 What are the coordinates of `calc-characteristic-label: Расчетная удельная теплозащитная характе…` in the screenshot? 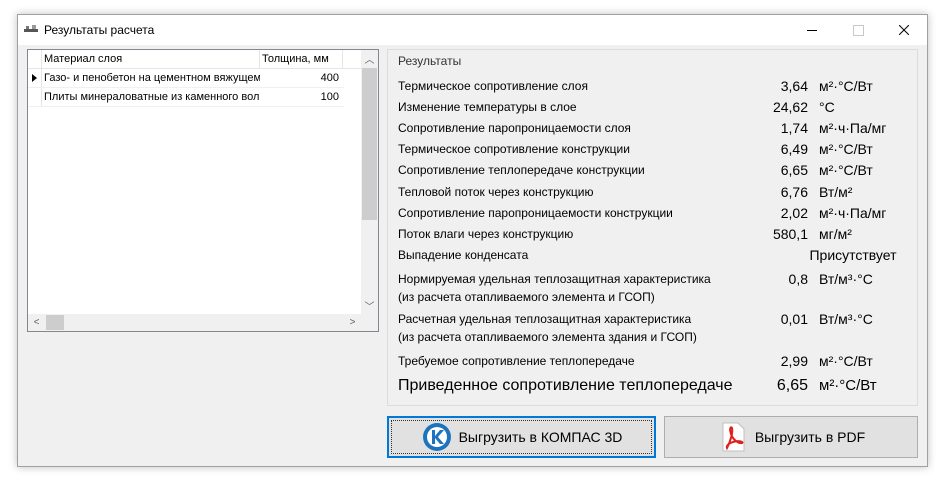 It's located at (545, 319).